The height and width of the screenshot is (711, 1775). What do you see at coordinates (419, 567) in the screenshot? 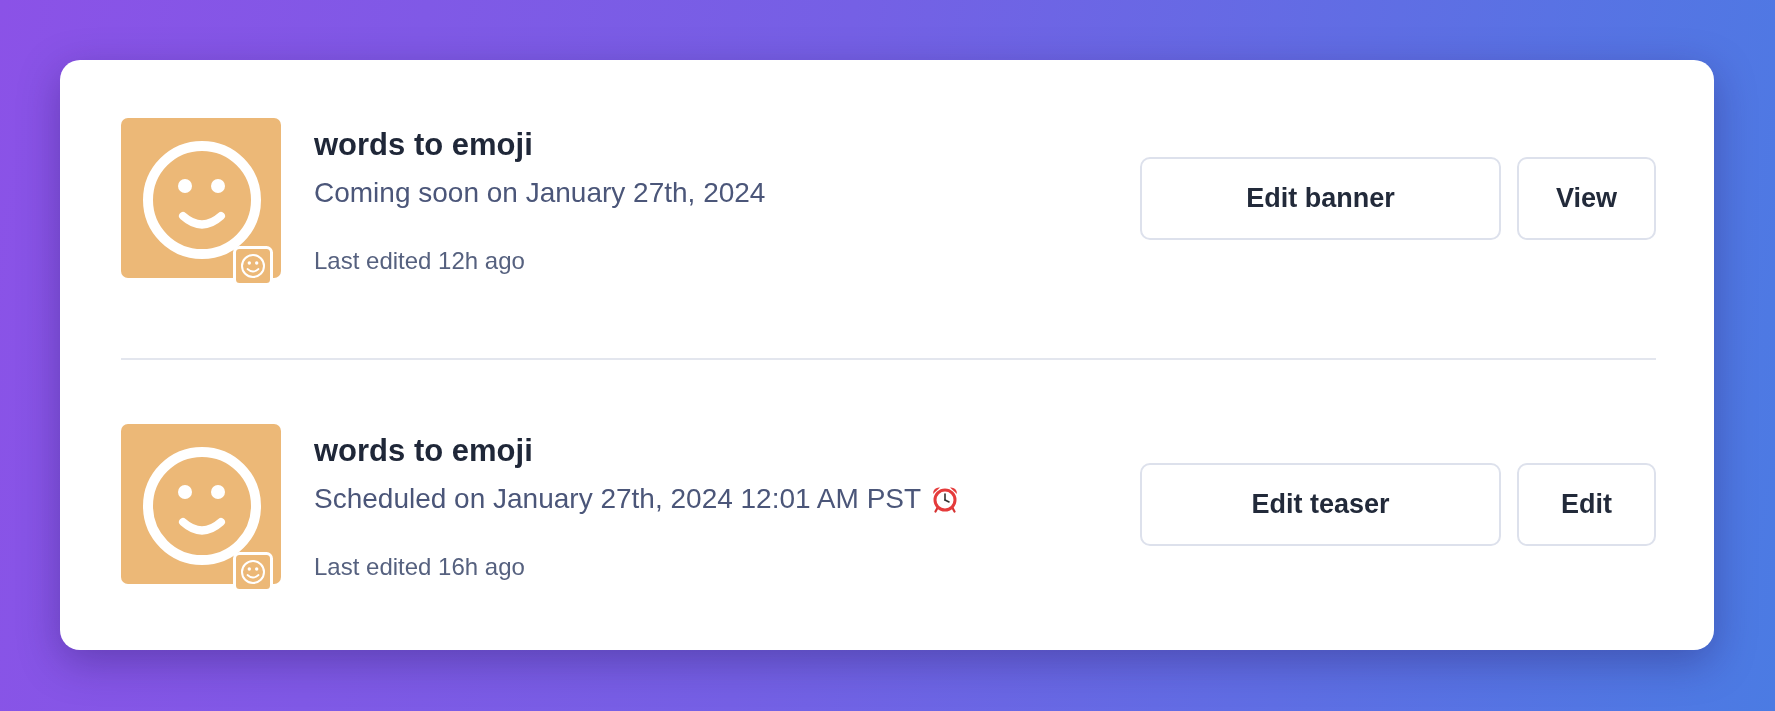
I see `last-edited-text: Last edited 16h ago` at bounding box center [419, 567].